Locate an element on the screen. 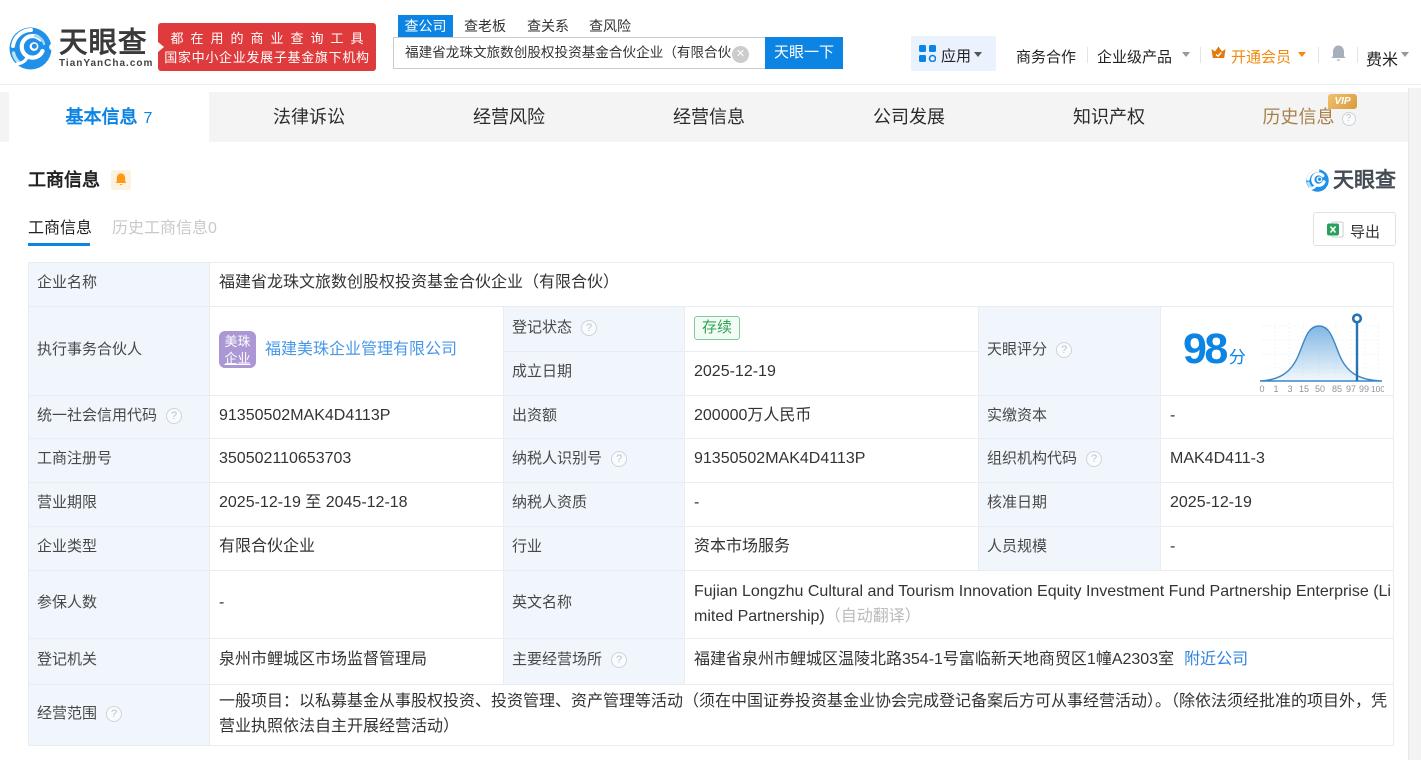  svg-text: 99 is located at coordinates (1364, 388).